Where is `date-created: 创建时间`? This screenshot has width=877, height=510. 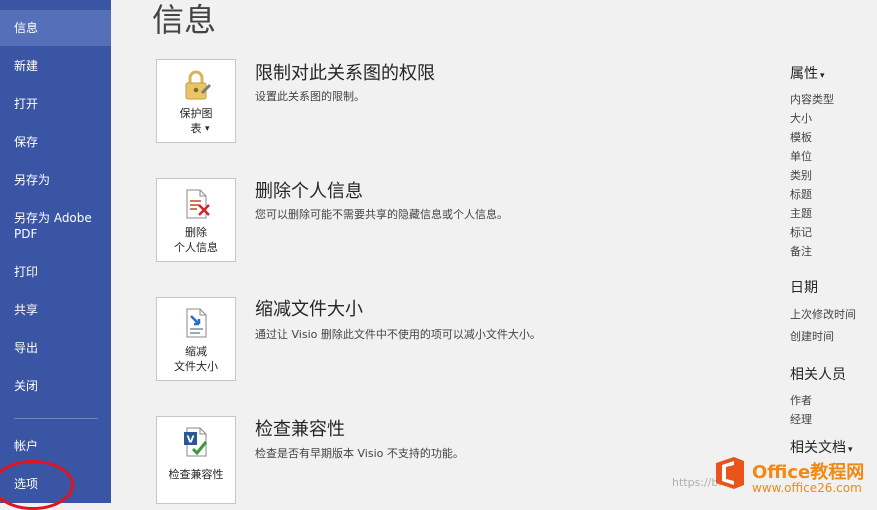 date-created: 创建时间 is located at coordinates (812, 336).